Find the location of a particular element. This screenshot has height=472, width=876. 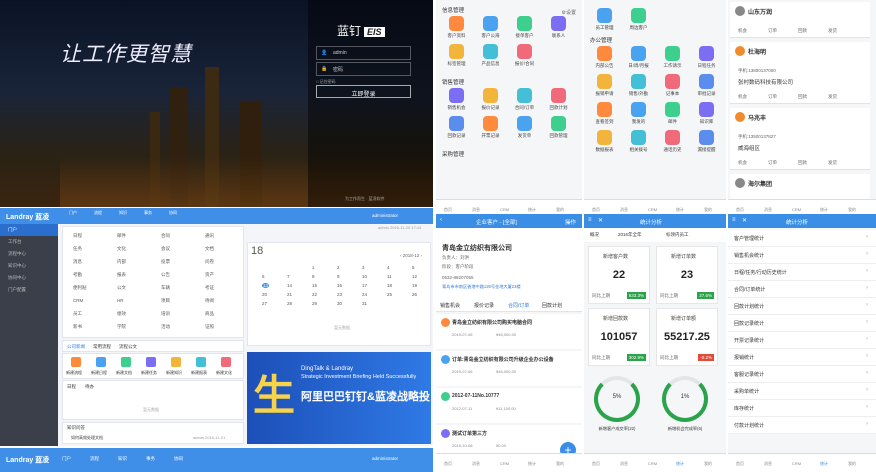

stat-menu-item: 回款计划统计 › is located at coordinates (802, 306).